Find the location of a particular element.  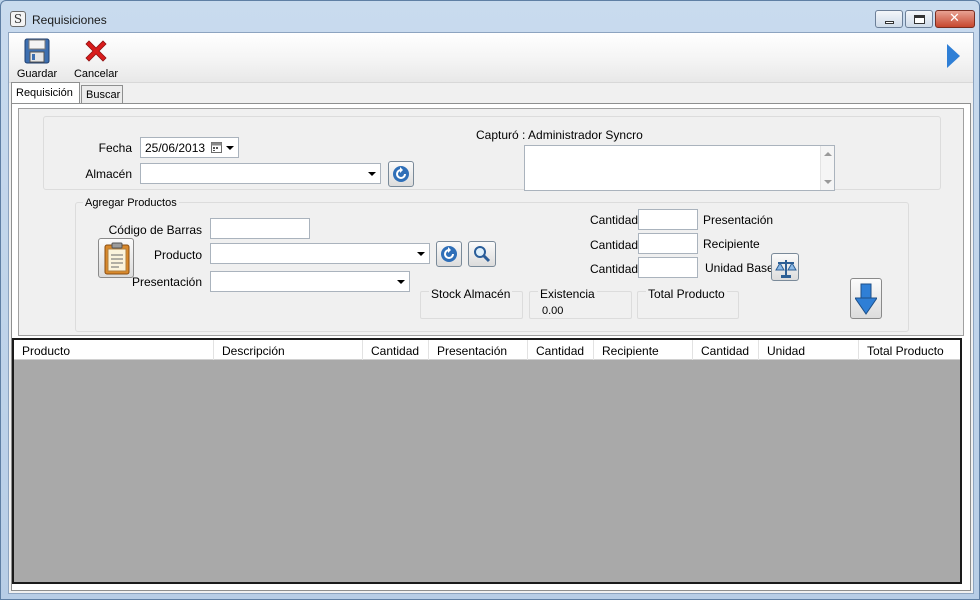

existencia-value: 0.00 is located at coordinates (553, 311).